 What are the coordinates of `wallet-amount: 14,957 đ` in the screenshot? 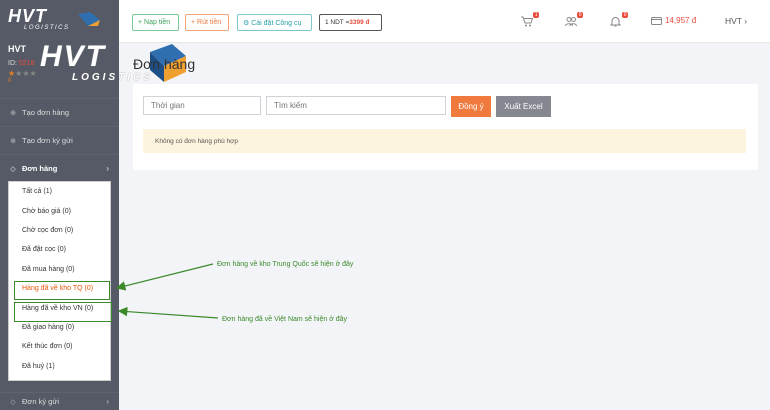 It's located at (681, 20).